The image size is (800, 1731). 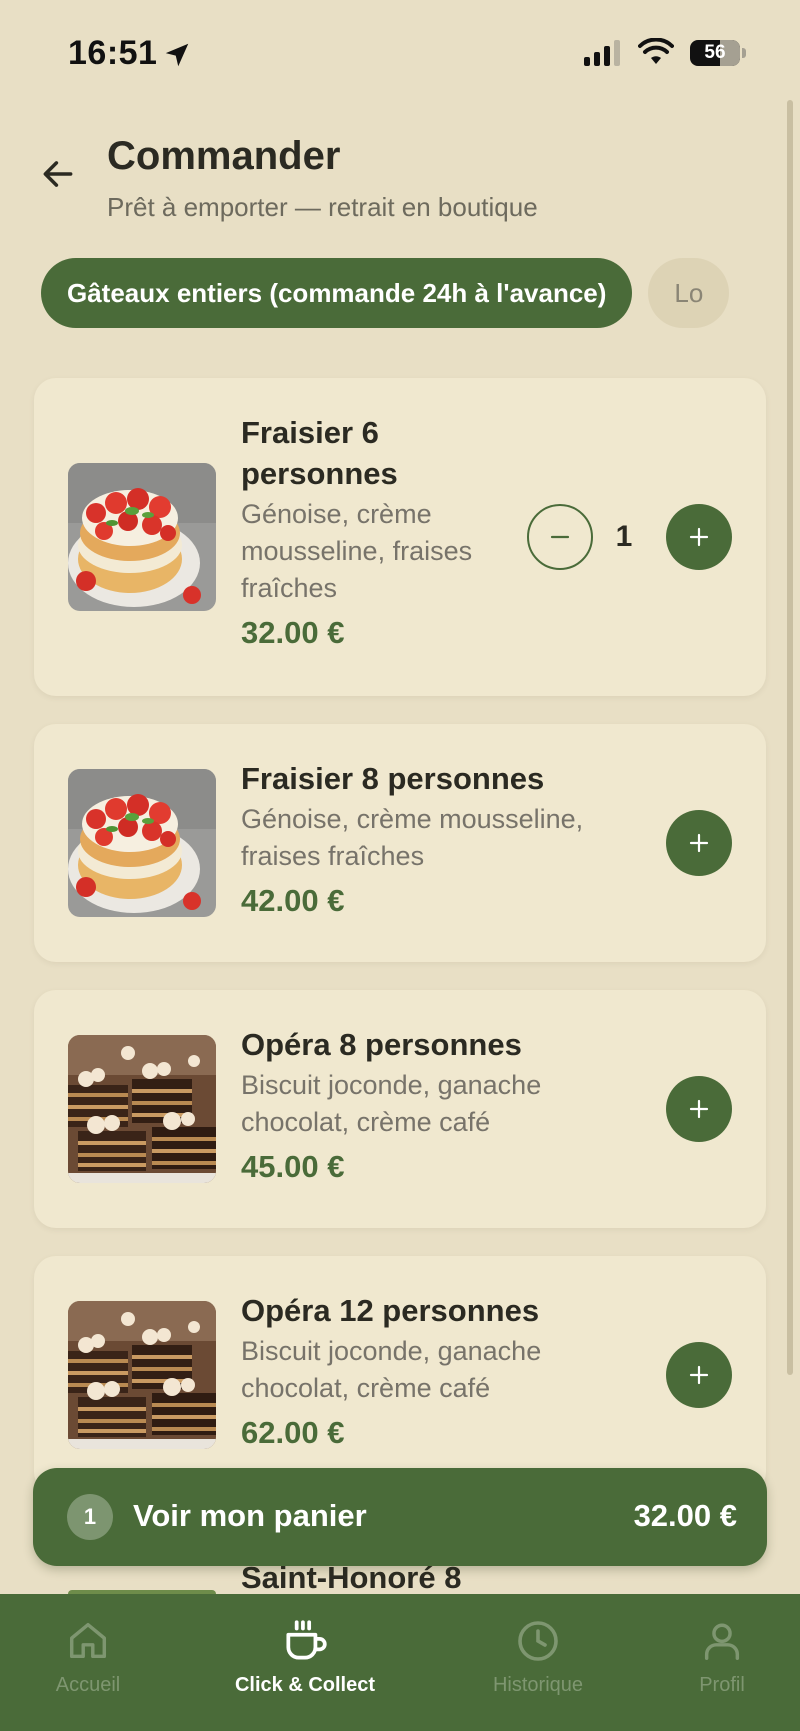 I want to click on back-button, so click(x=58, y=174).